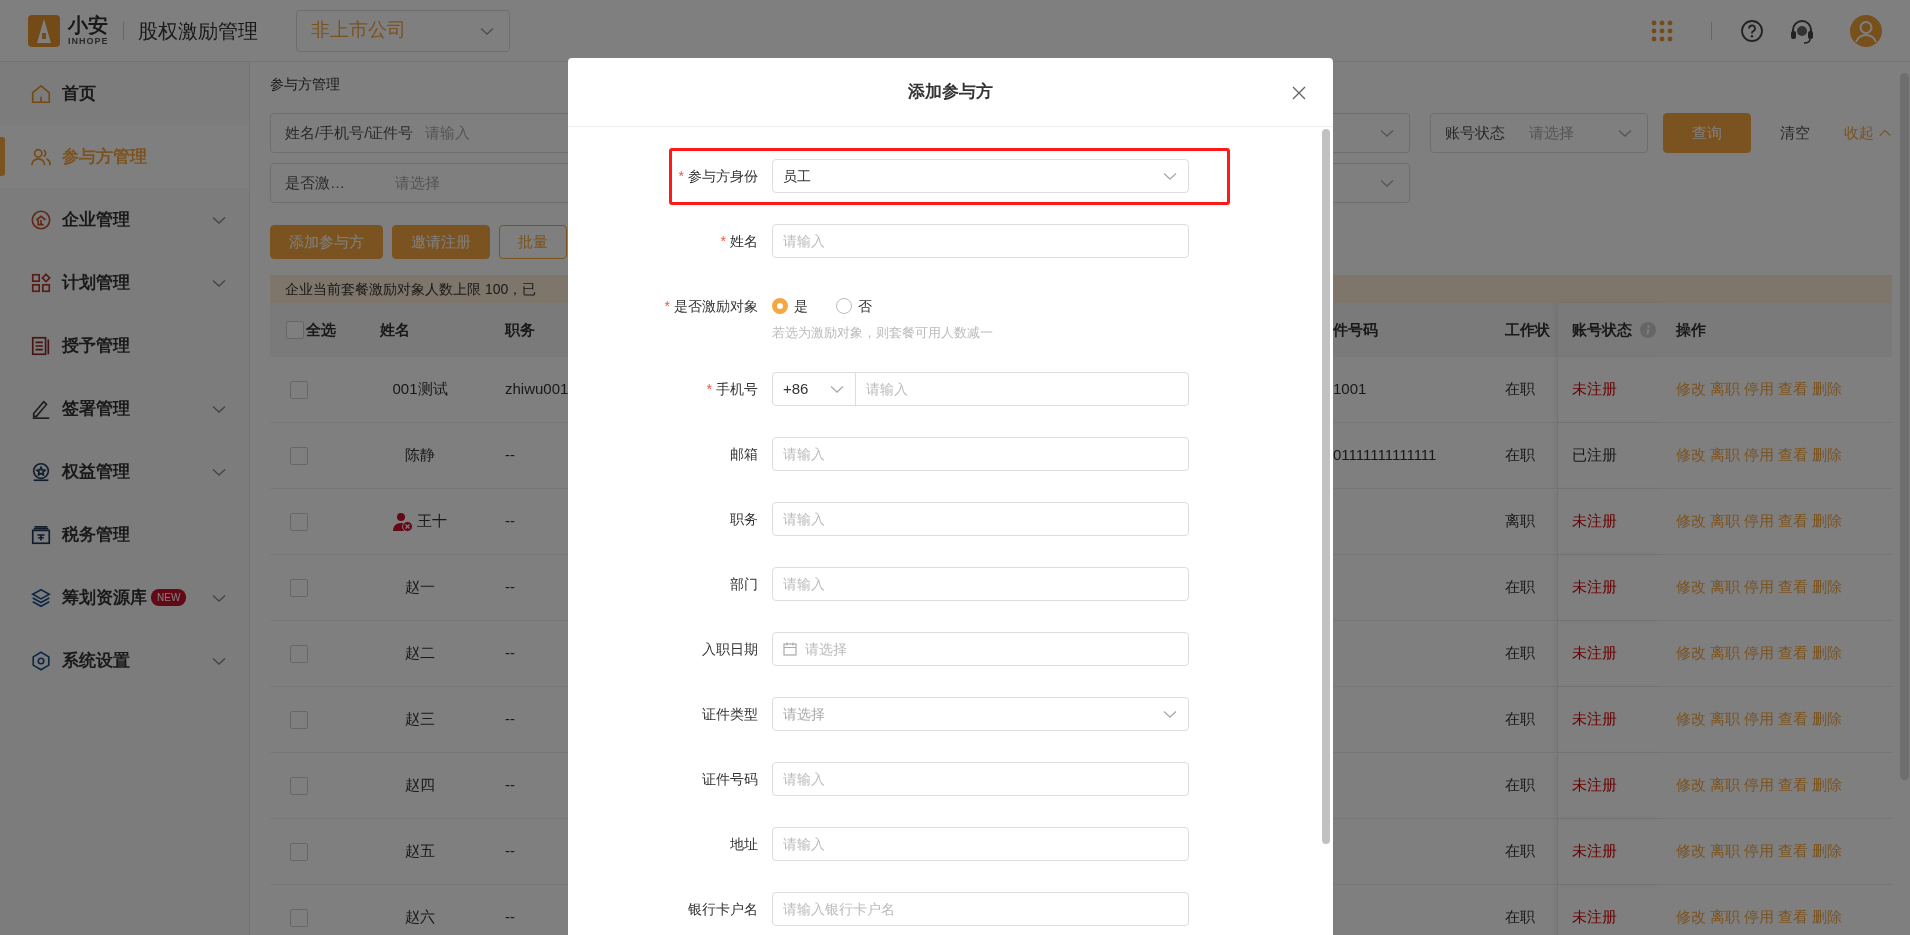 The width and height of the screenshot is (1910, 935). What do you see at coordinates (744, 584) in the screenshot?
I see `field-label: 部门` at bounding box center [744, 584].